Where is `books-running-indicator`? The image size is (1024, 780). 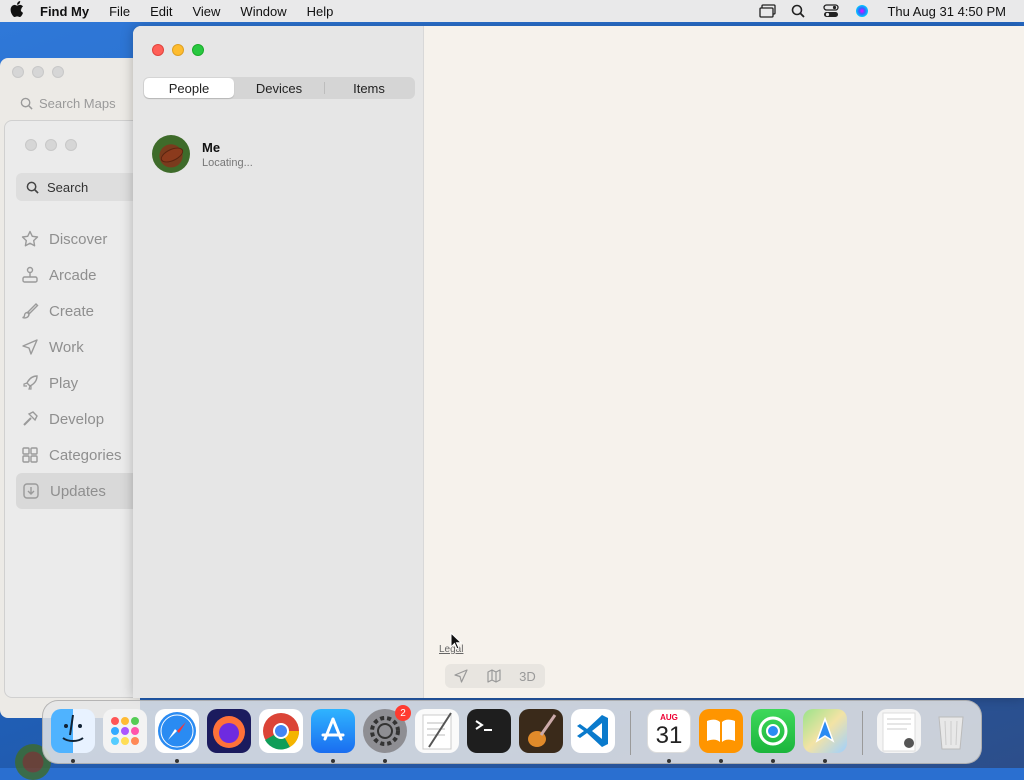 books-running-indicator is located at coordinates (721, 761).